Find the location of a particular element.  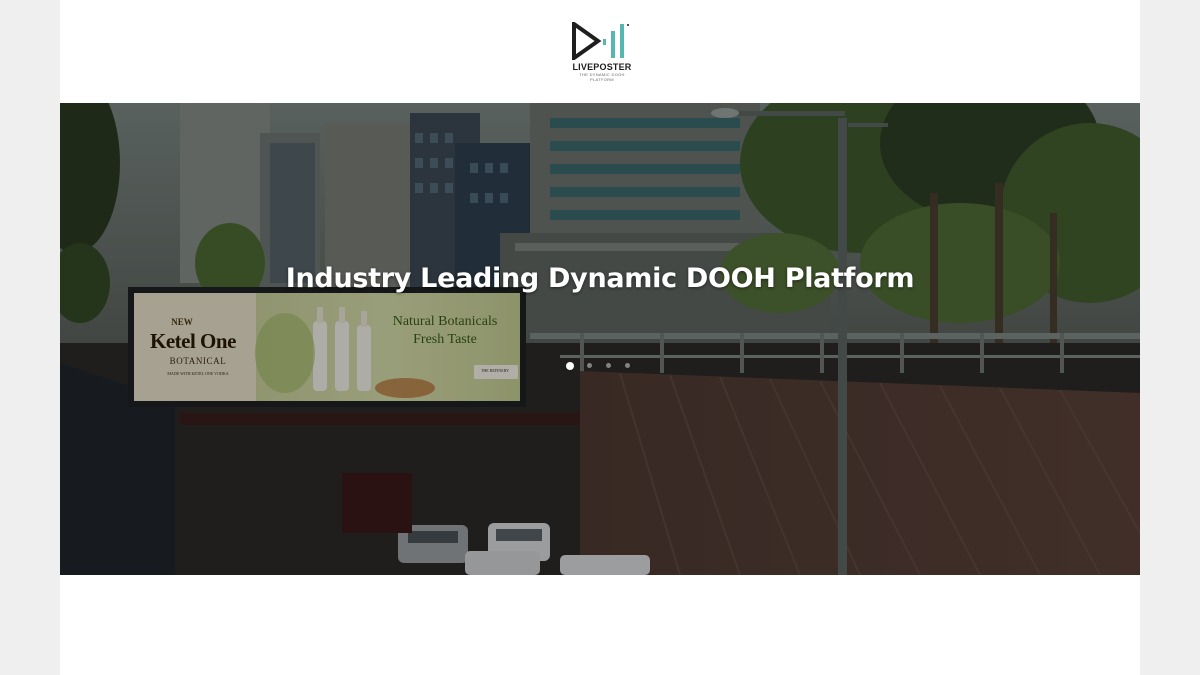

hero-title: Industry Leading Dynamic DOOH Platform is located at coordinates (600, 279).